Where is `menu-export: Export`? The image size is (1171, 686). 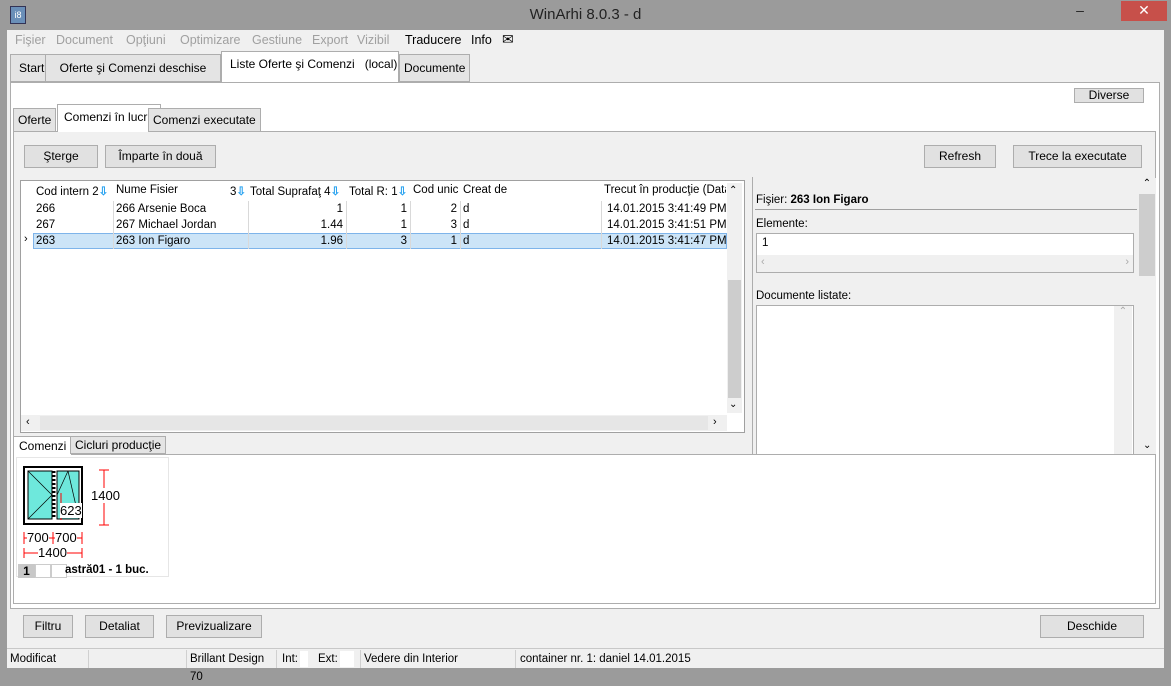 menu-export: Export is located at coordinates (330, 40).